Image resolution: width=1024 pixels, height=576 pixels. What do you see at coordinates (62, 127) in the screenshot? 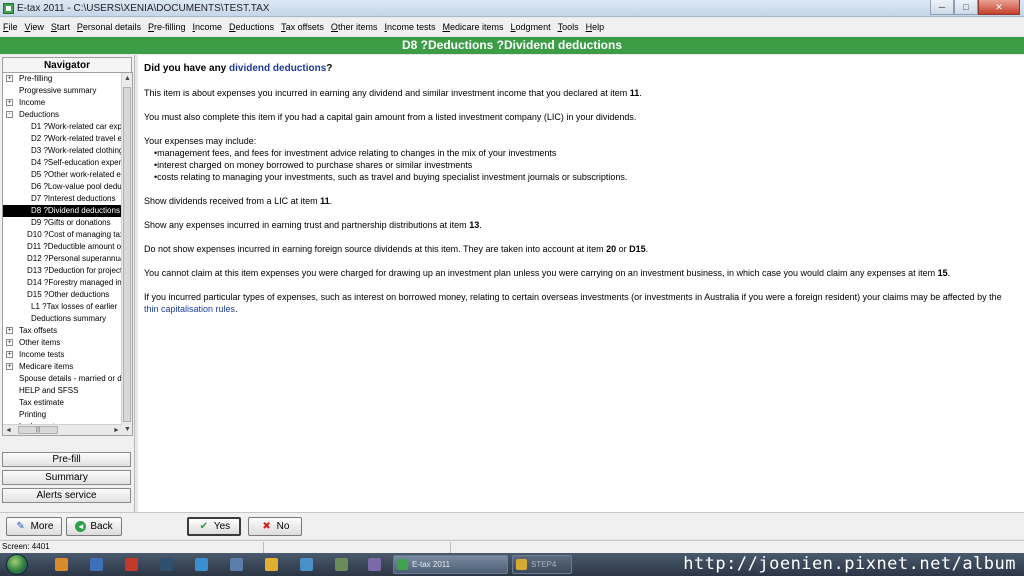
I see `nav-item: D1 ?Work-related car exp` at bounding box center [62, 127].